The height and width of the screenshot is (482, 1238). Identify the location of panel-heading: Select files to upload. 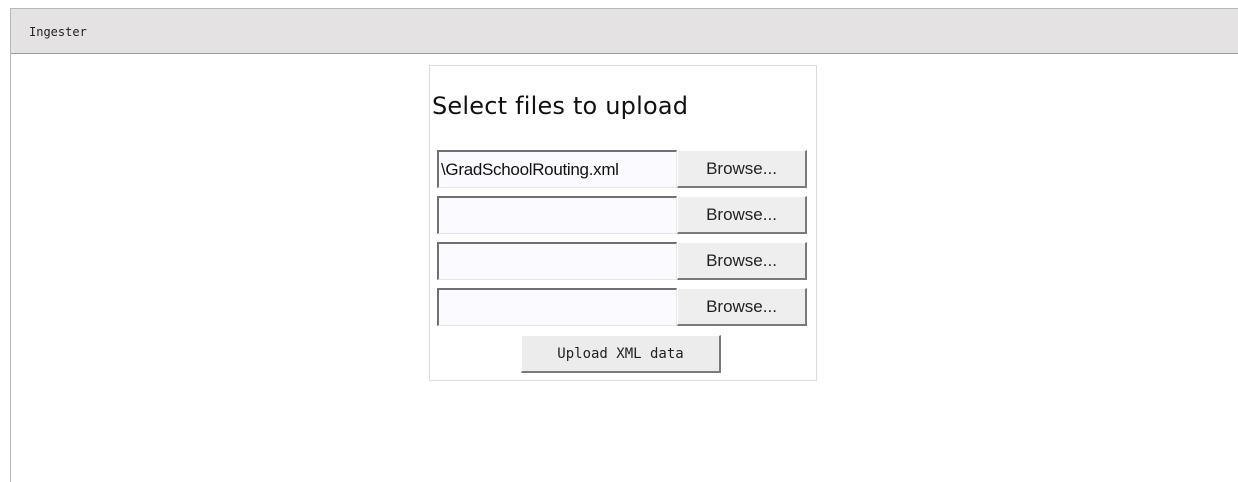
(560, 106).